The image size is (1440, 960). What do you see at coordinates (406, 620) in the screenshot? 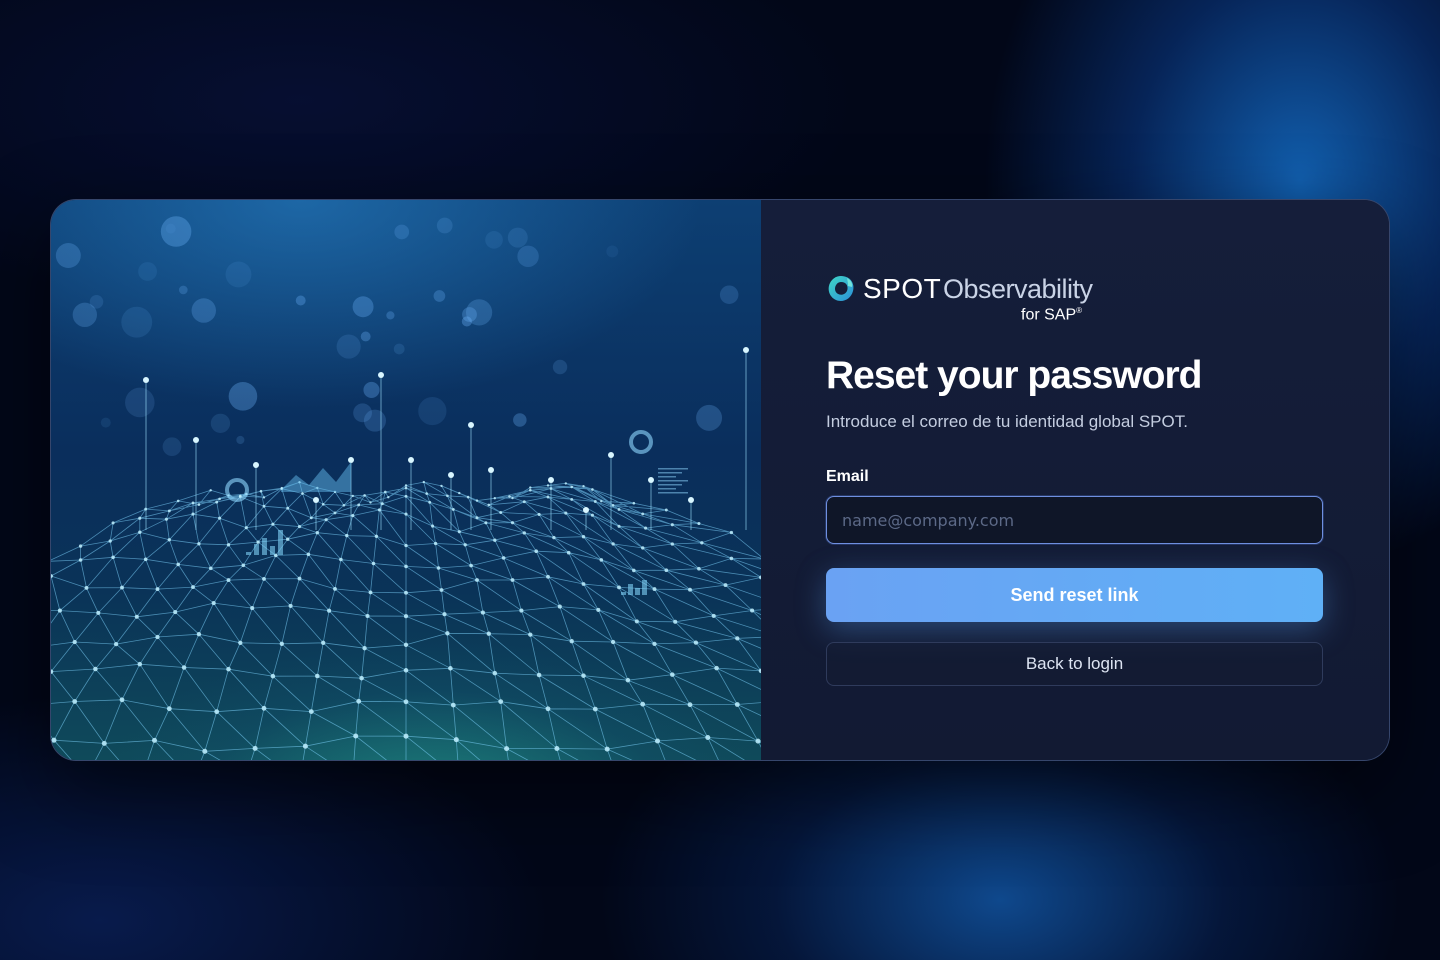
I see `mesh-lines` at bounding box center [406, 620].